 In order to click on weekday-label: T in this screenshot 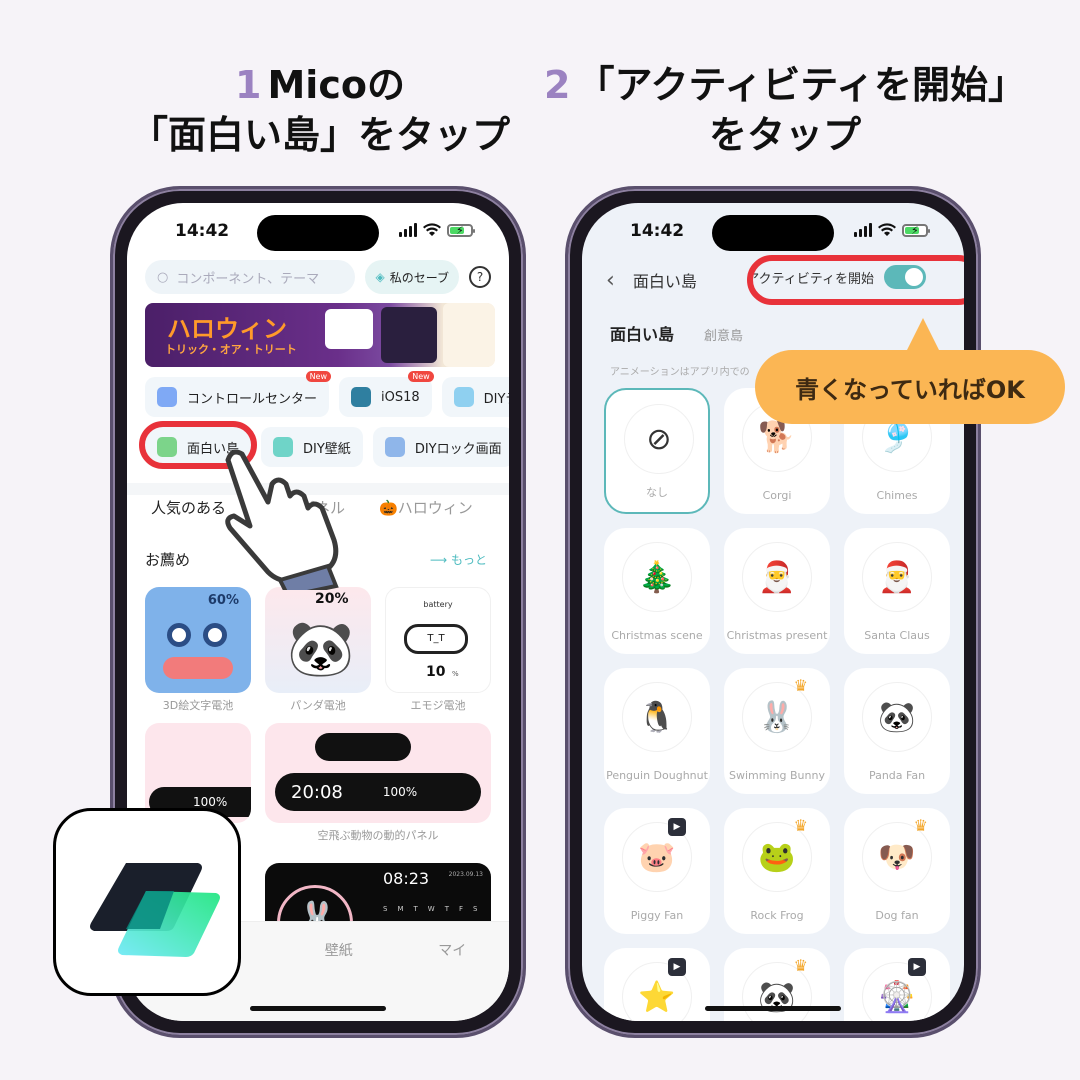, I will do `click(446, 909)`.